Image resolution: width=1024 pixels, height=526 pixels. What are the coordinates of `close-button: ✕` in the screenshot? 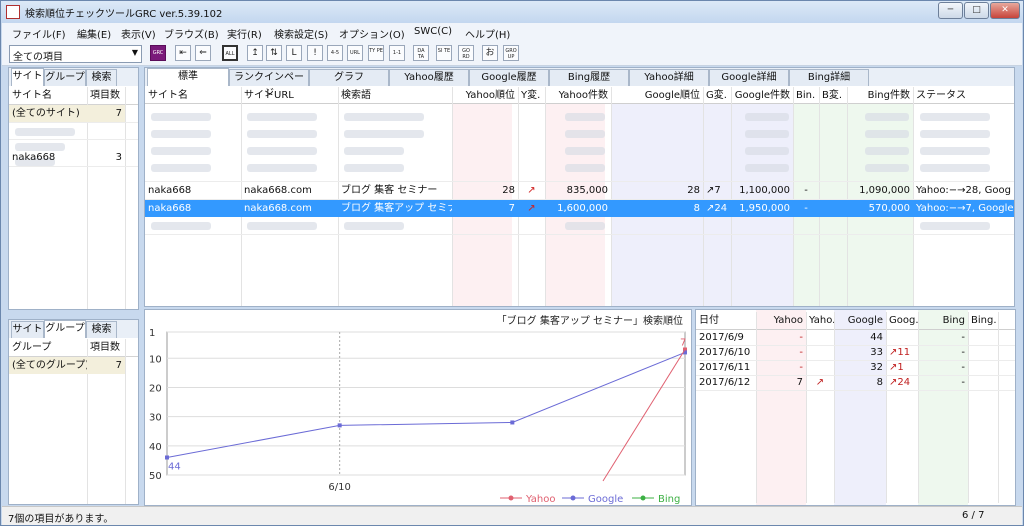 It's located at (1005, 10).